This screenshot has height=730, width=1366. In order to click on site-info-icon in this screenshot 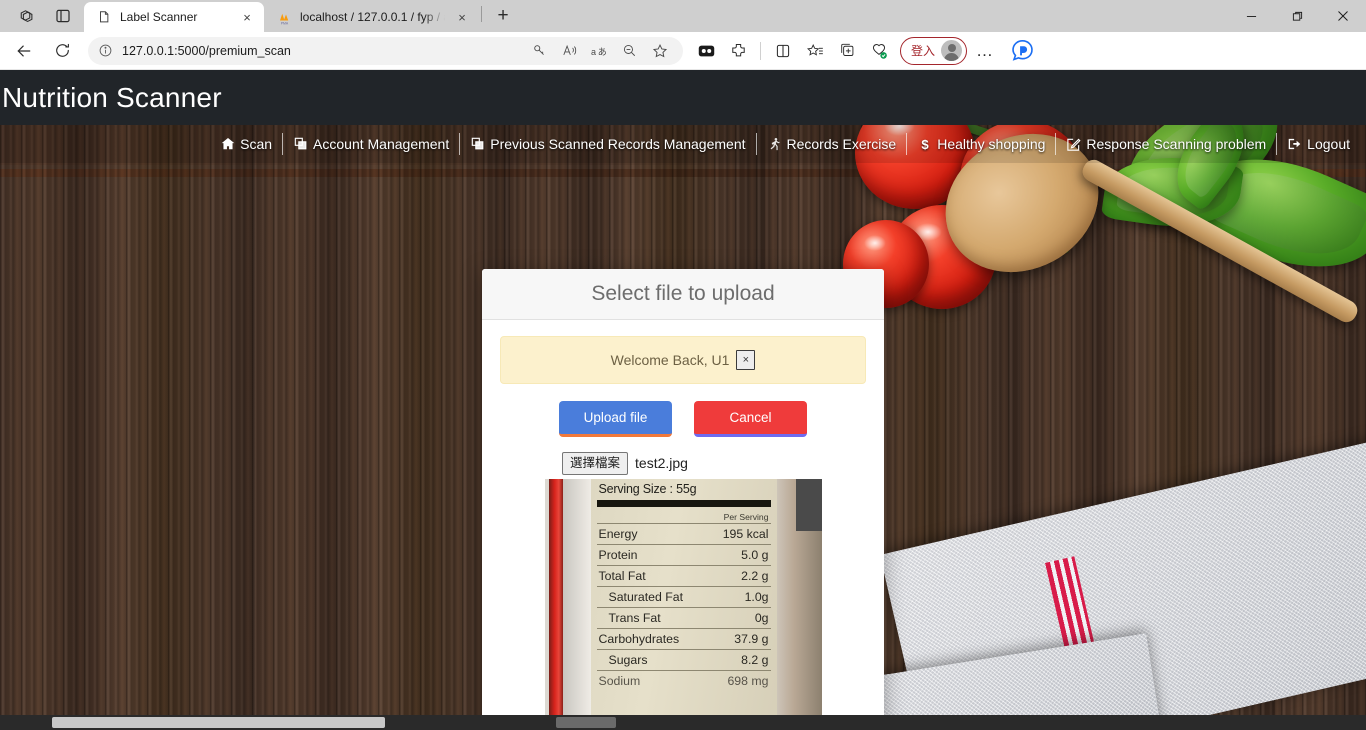, I will do `click(106, 51)`.